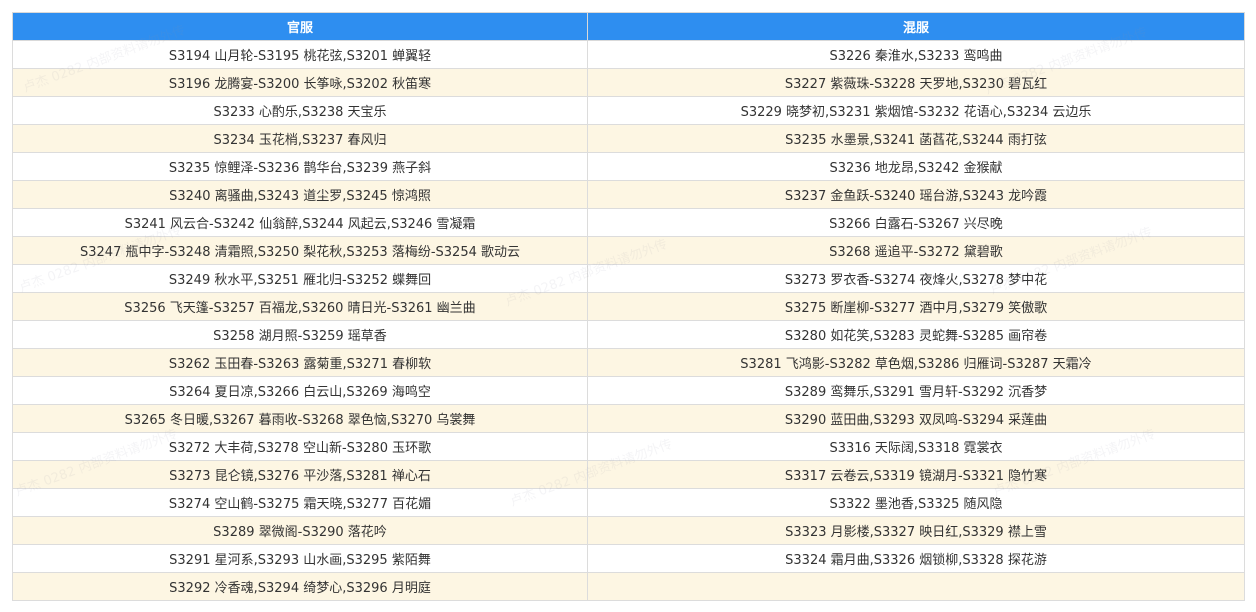  Describe the element at coordinates (916, 586) in the screenshot. I see `mixed-server-cell` at that location.